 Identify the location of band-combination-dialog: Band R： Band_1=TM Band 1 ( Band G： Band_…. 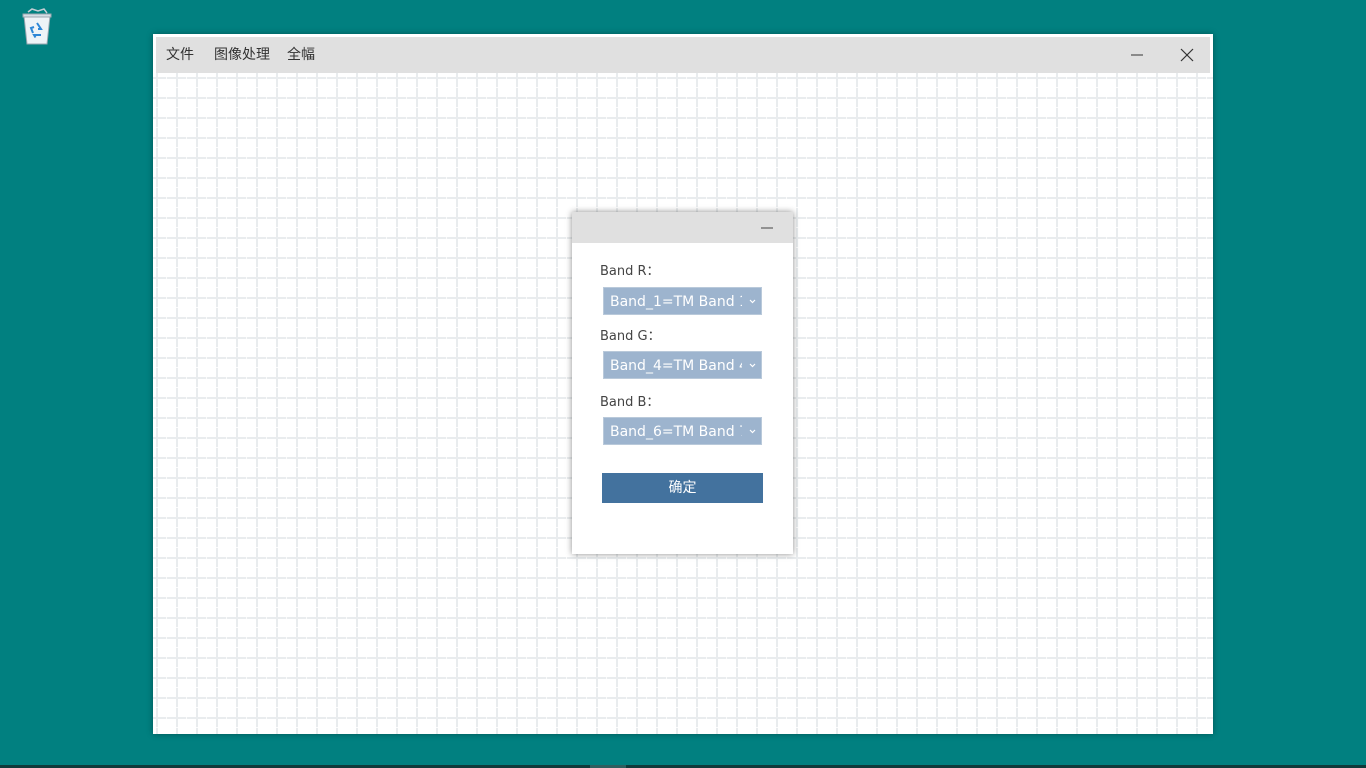
(682, 383).